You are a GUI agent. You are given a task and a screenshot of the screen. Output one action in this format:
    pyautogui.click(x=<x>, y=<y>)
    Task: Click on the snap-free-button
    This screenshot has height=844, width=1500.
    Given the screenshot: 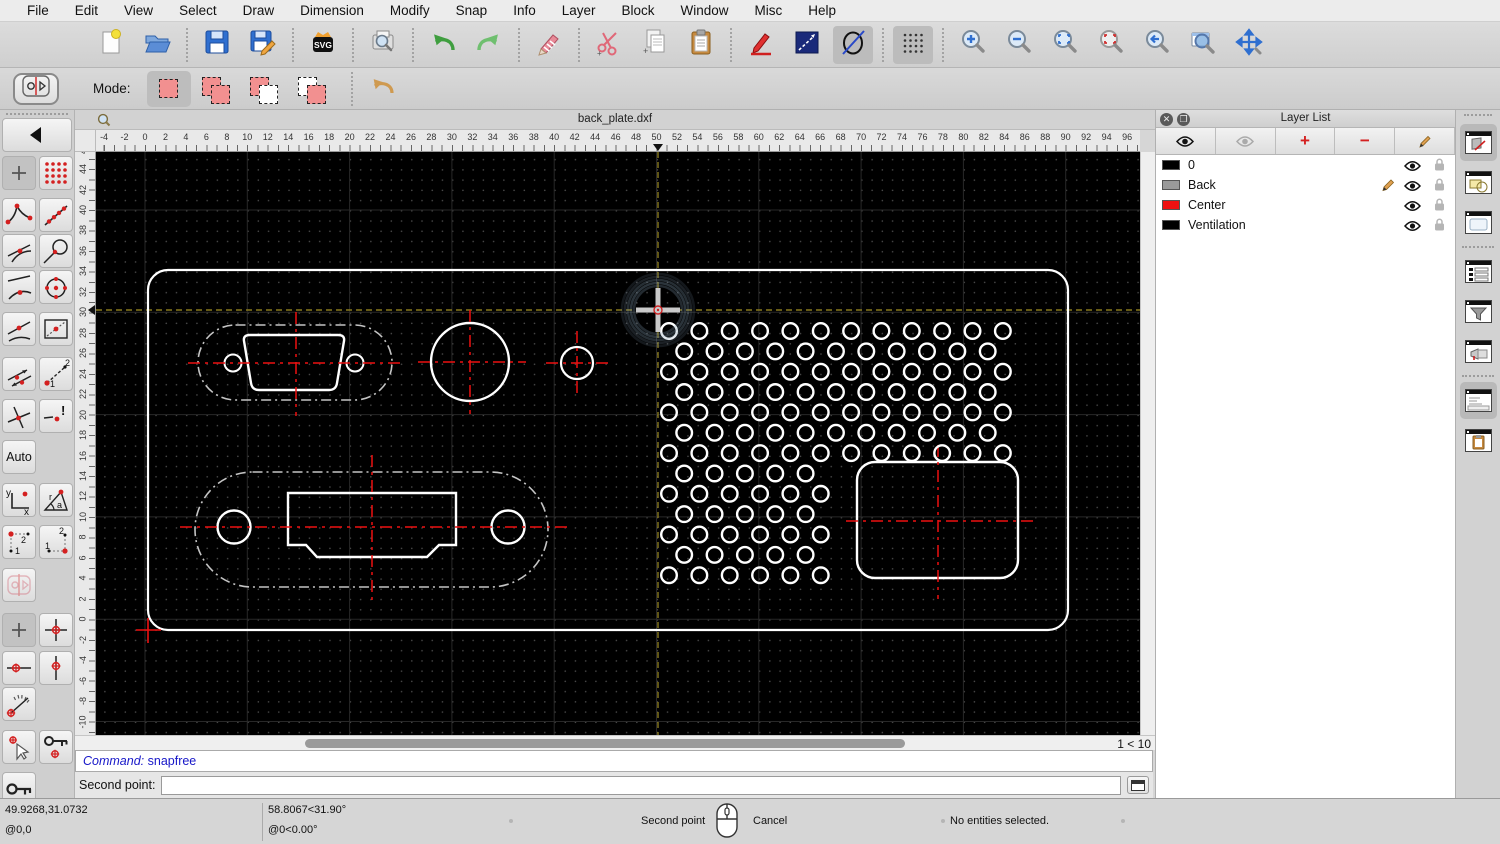 What is the action you would take?
    pyautogui.click(x=19, y=173)
    